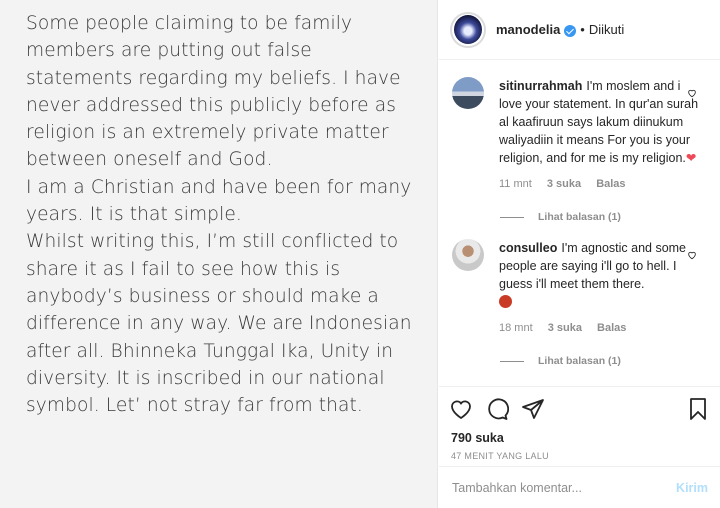 This screenshot has width=720, height=508. What do you see at coordinates (540, 86) in the screenshot?
I see `comment-username: sitinurrahmah` at bounding box center [540, 86].